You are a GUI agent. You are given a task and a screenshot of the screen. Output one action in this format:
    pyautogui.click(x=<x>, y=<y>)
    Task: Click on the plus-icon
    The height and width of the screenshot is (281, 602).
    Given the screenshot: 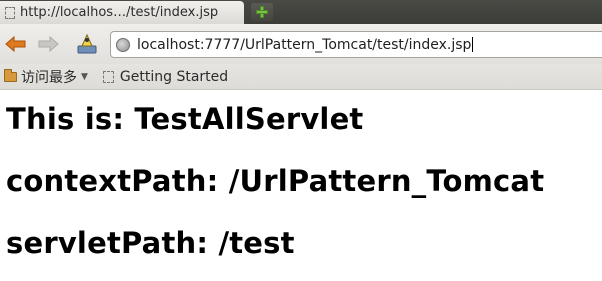 What is the action you would take?
    pyautogui.click(x=262, y=12)
    